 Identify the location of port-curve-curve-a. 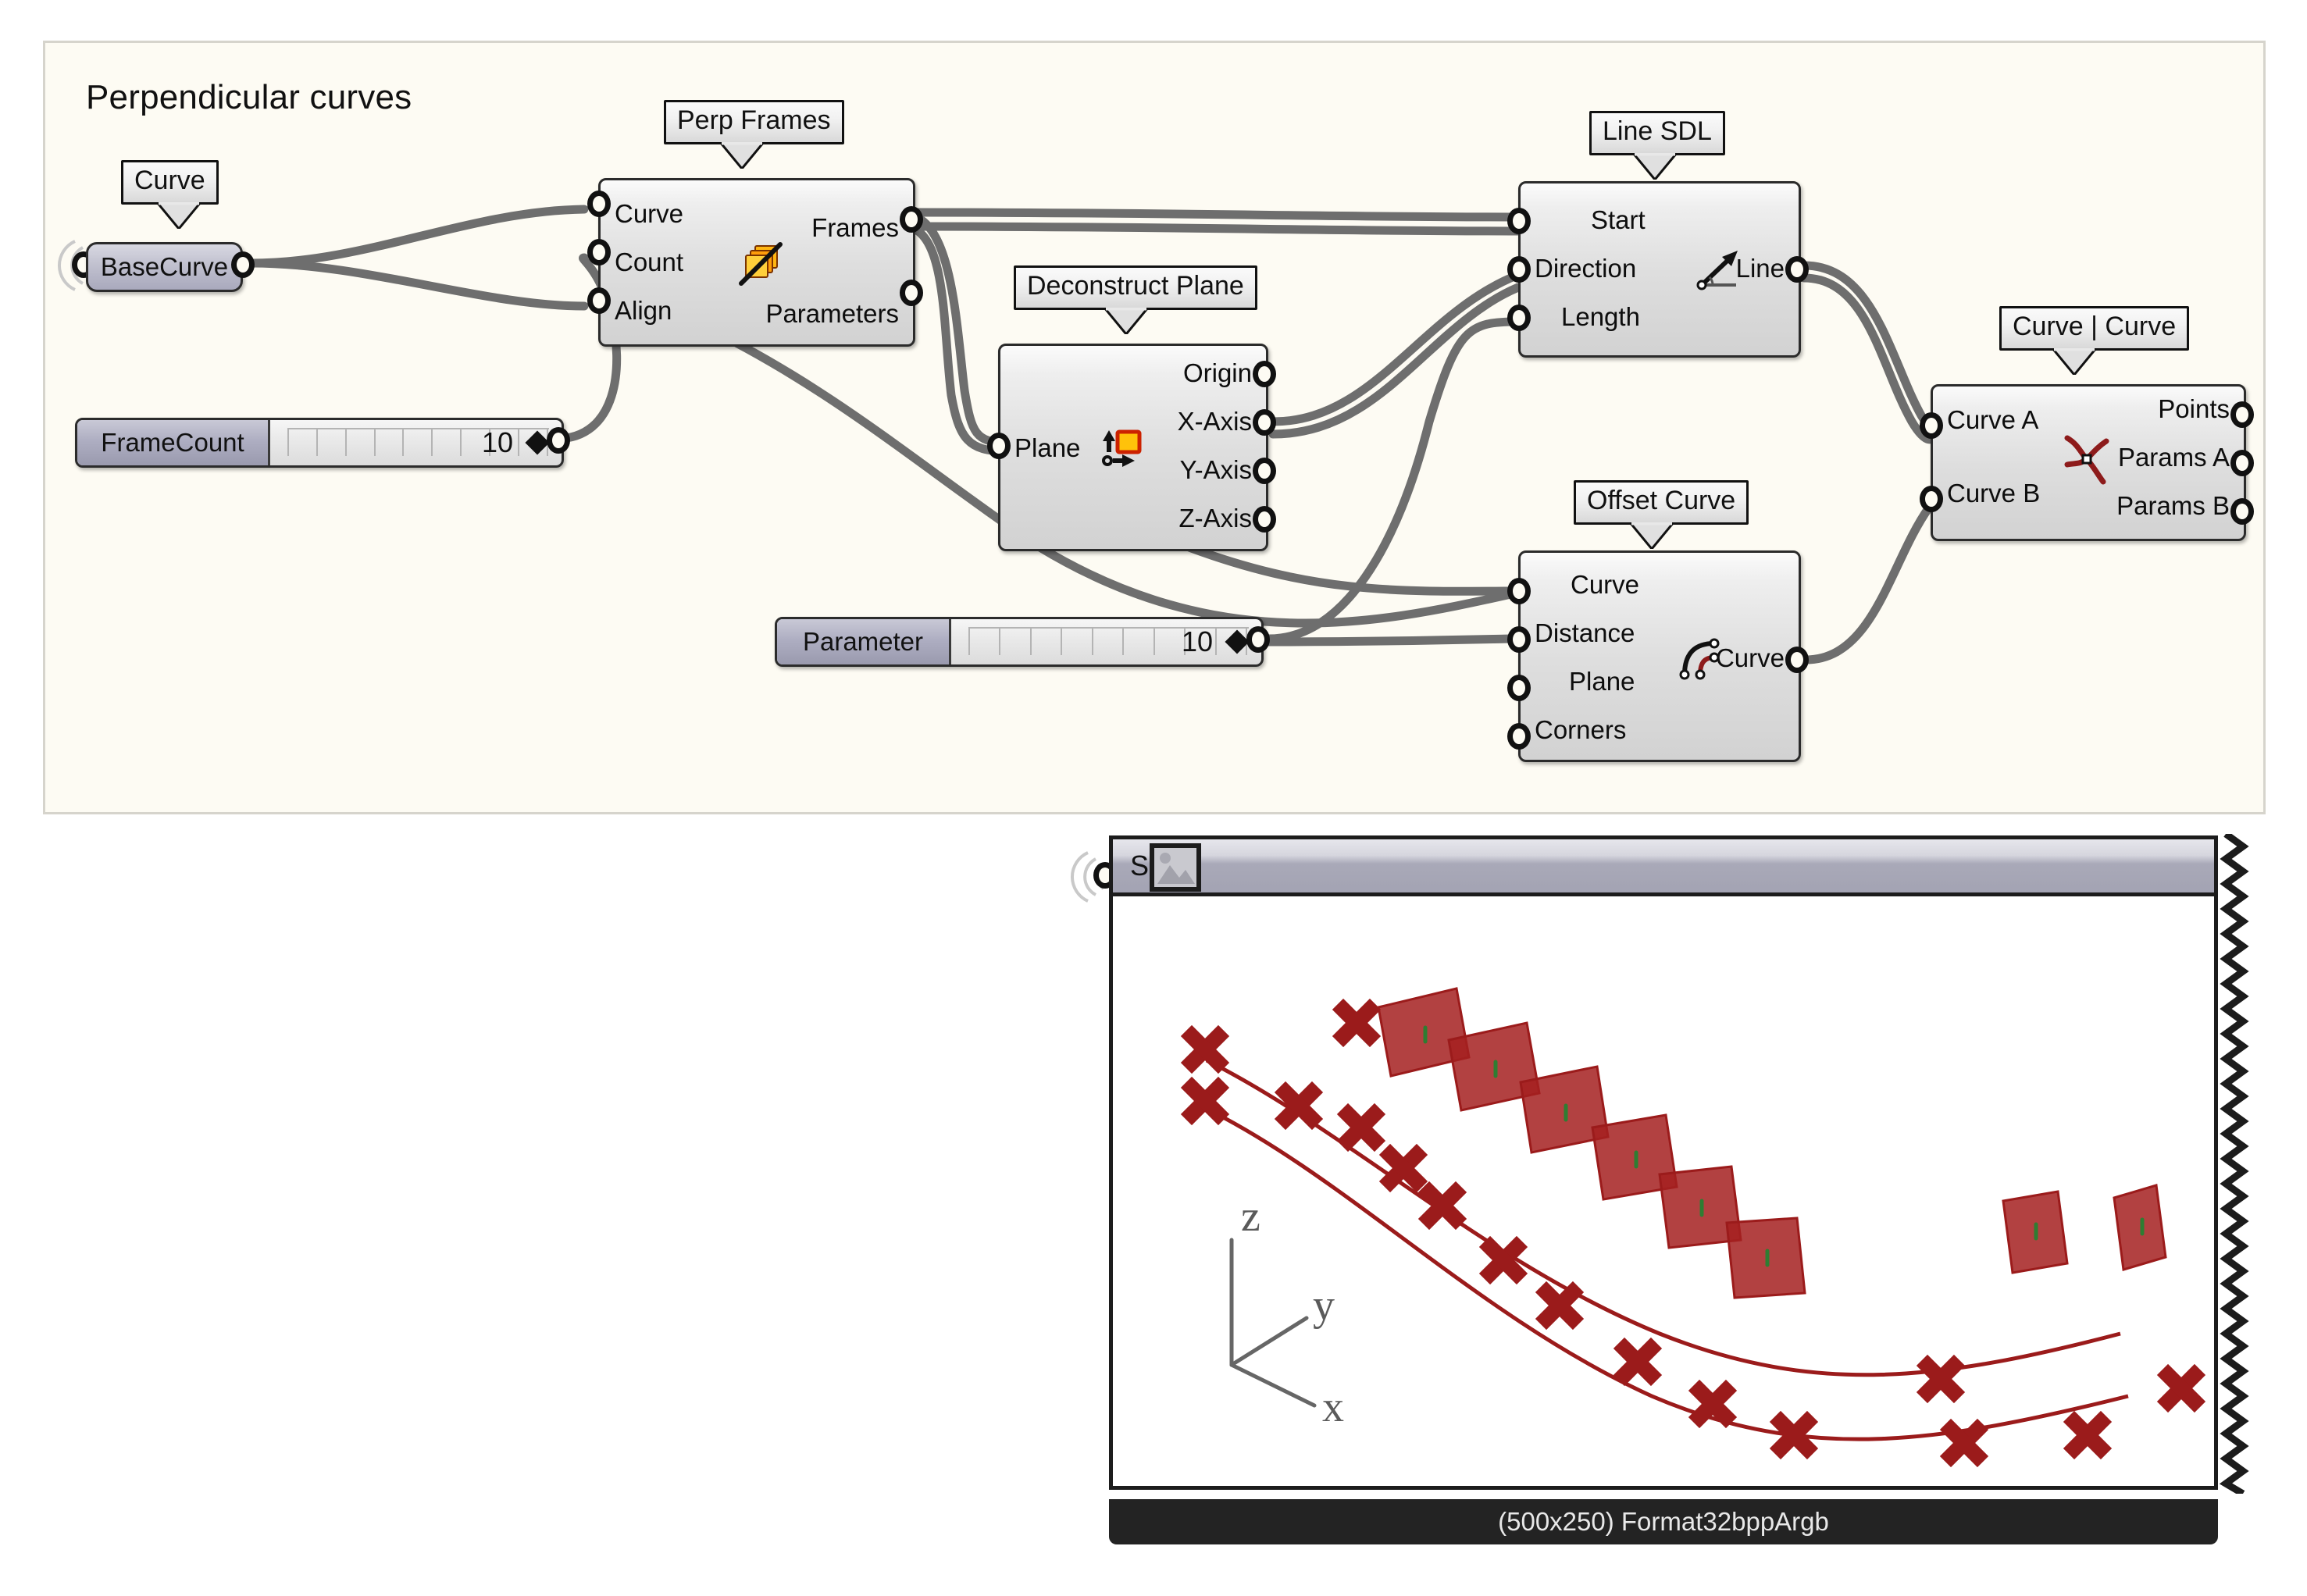
(1932, 425).